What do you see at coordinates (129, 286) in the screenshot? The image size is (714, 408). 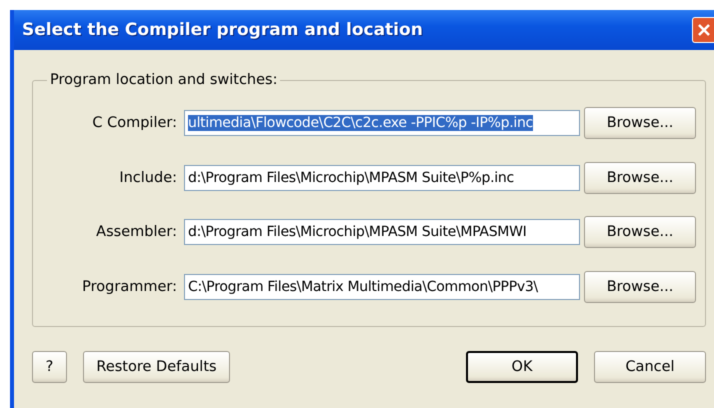 I see `field-label: Programmer:` at bounding box center [129, 286].